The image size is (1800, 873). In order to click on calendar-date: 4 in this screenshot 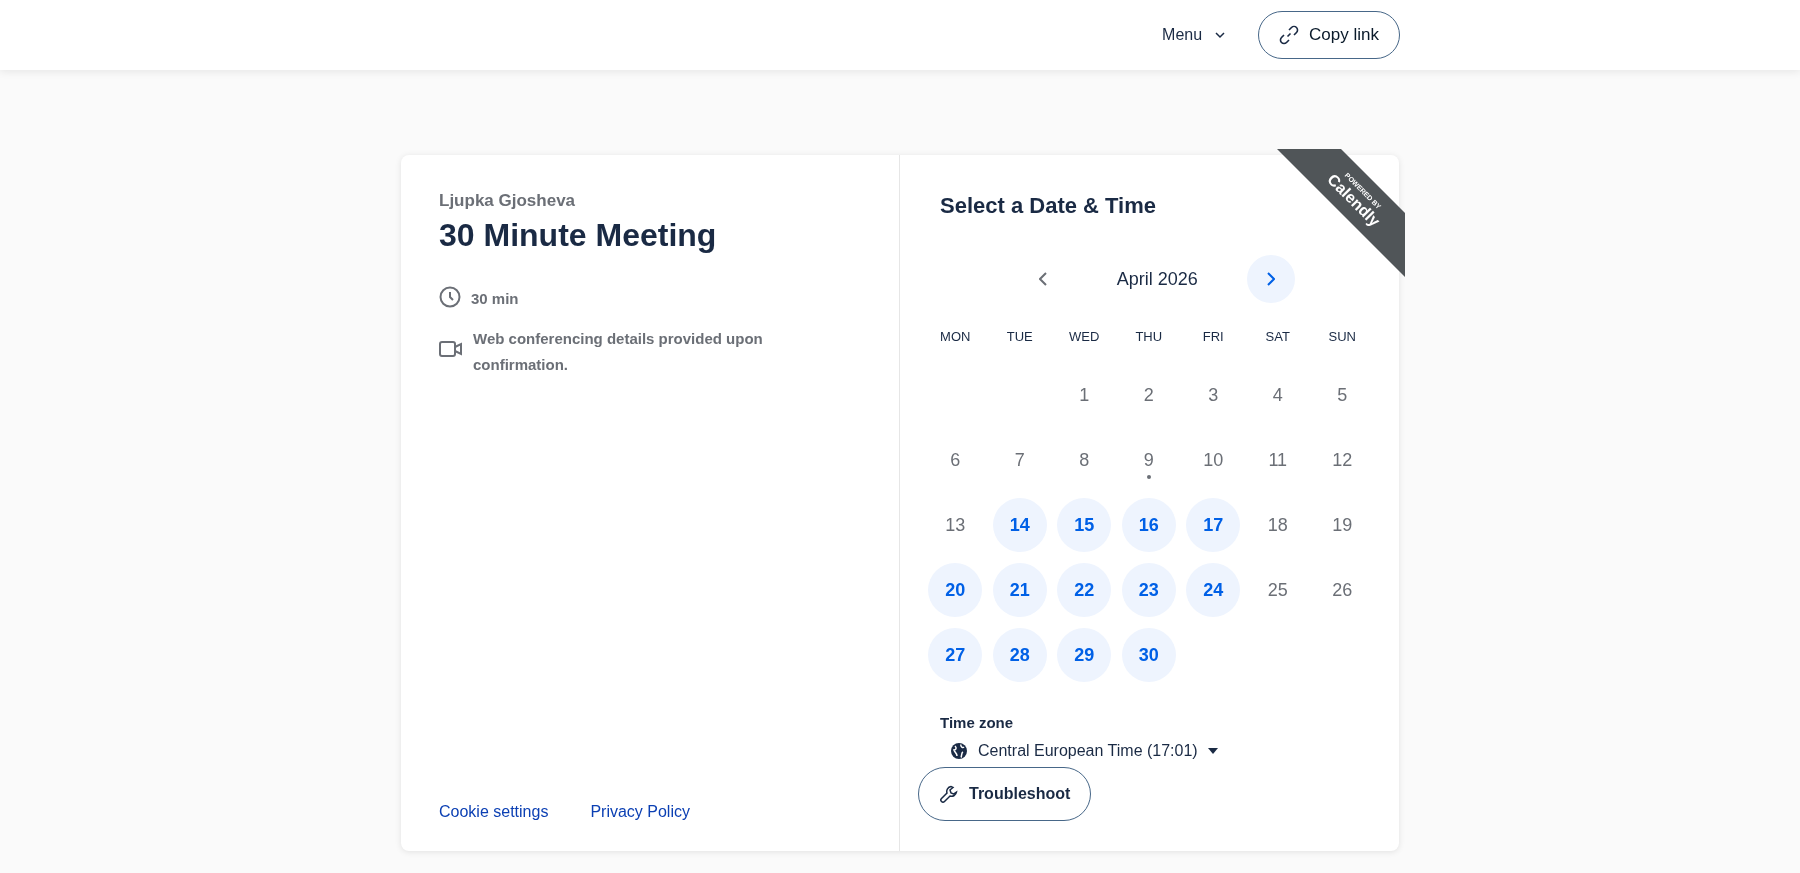, I will do `click(1277, 395)`.